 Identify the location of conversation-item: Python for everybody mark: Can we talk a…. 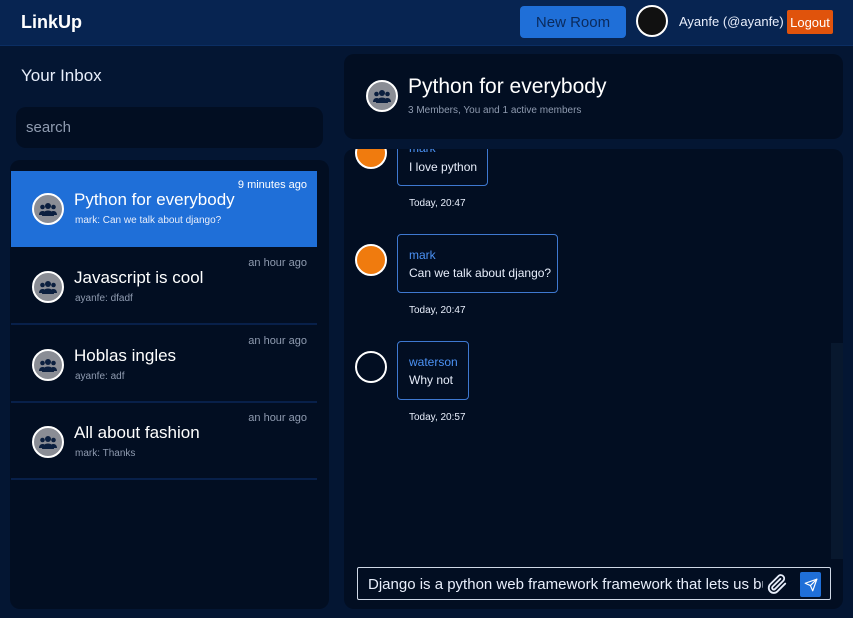
(164, 209).